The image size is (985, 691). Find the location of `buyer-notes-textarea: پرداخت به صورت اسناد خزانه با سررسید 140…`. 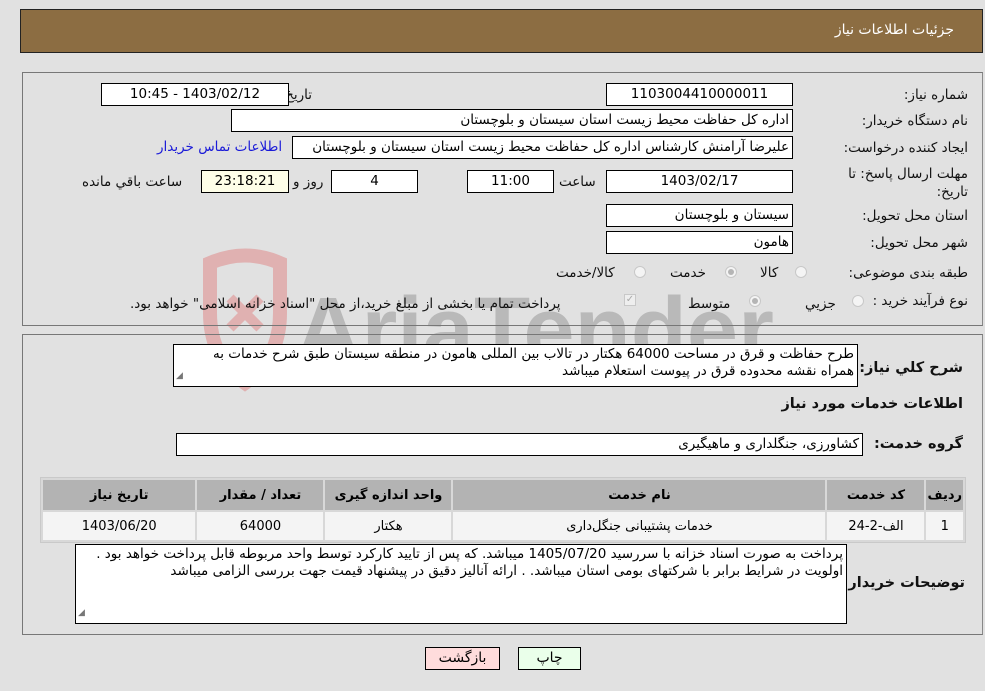

buyer-notes-textarea: پرداخت به صورت اسناد خزانه با سررسید 140… is located at coordinates (461, 584).